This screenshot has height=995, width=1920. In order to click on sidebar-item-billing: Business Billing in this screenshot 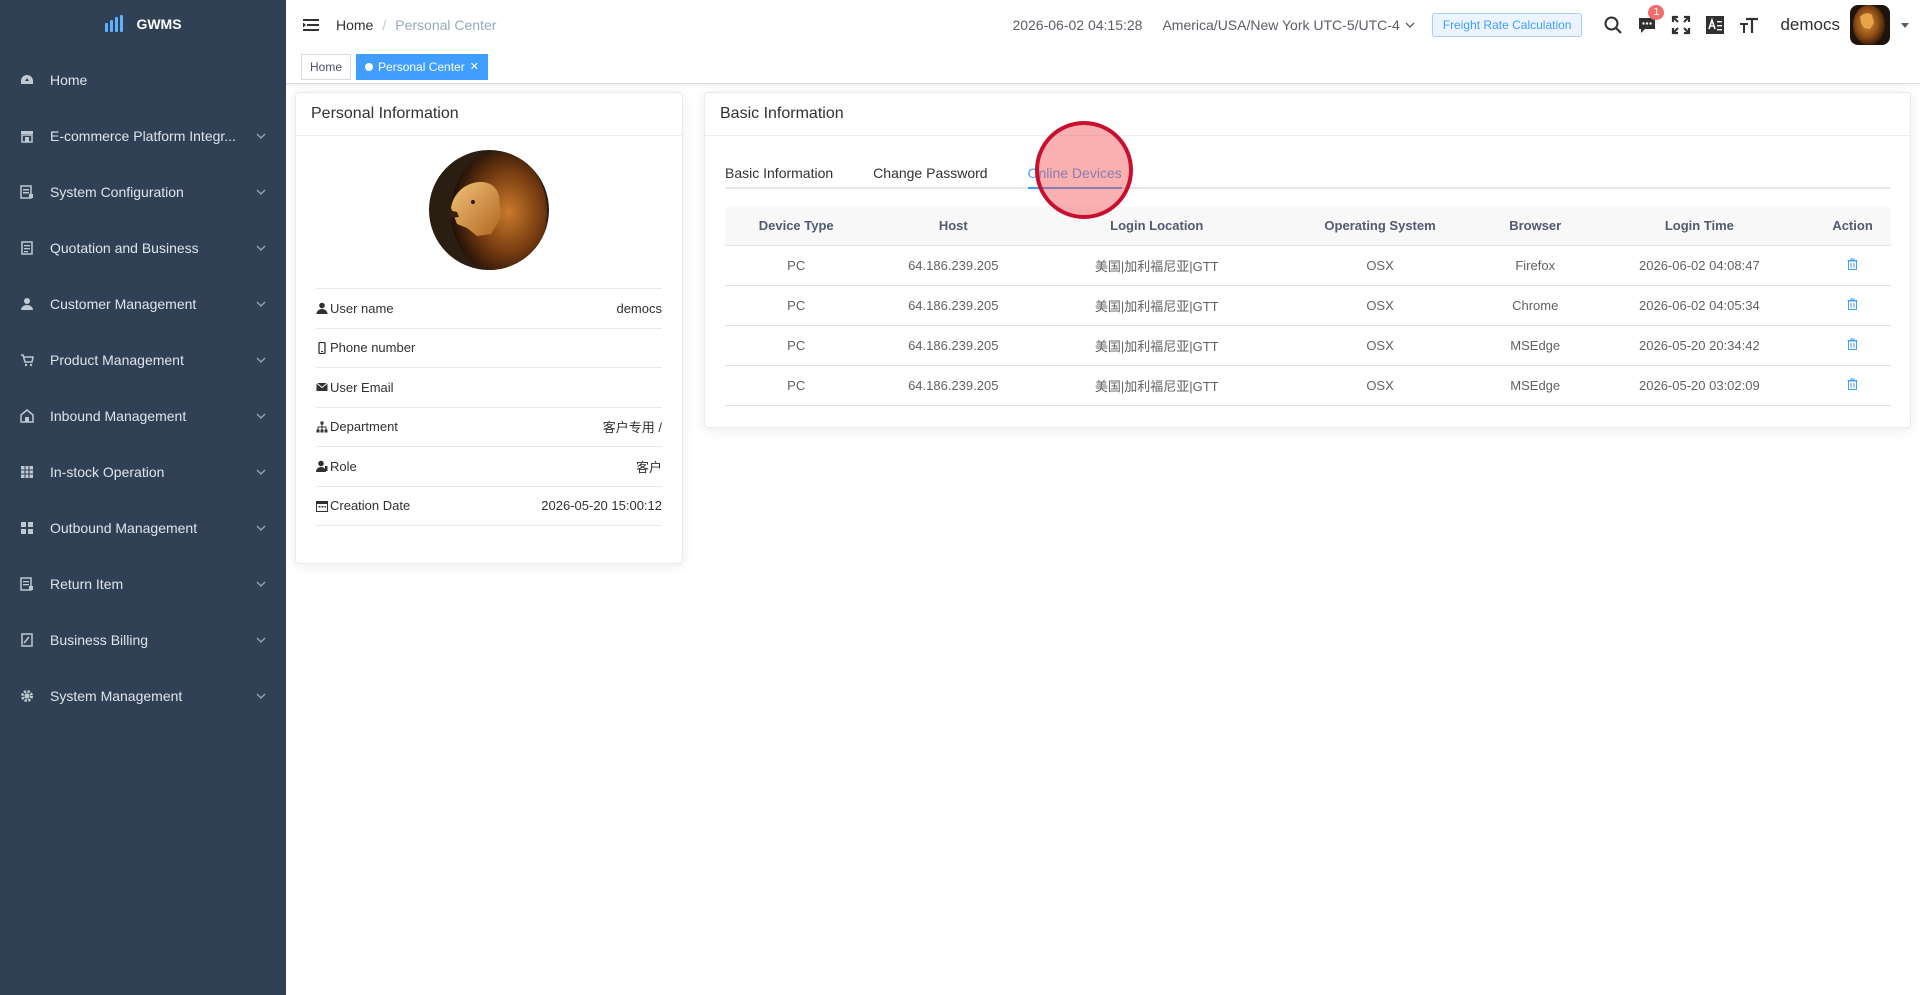, I will do `click(143, 640)`.